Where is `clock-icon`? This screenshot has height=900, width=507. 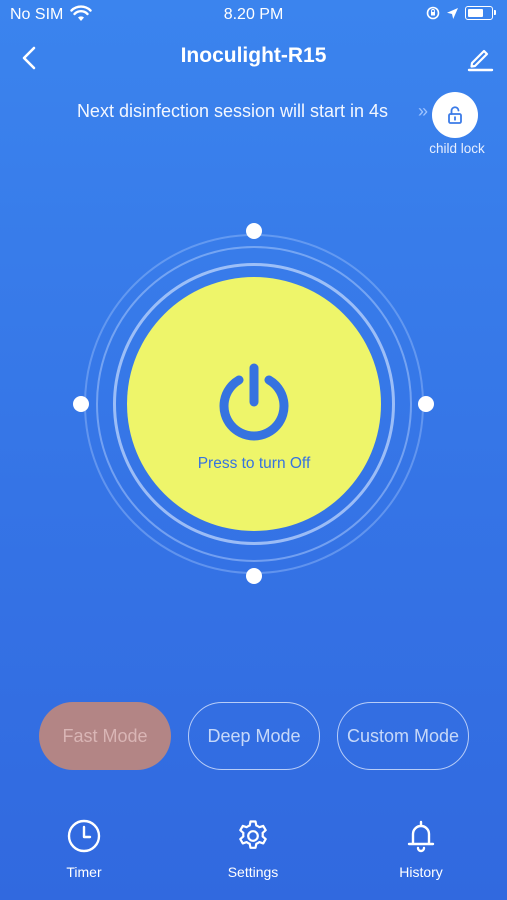 clock-icon is located at coordinates (84, 836).